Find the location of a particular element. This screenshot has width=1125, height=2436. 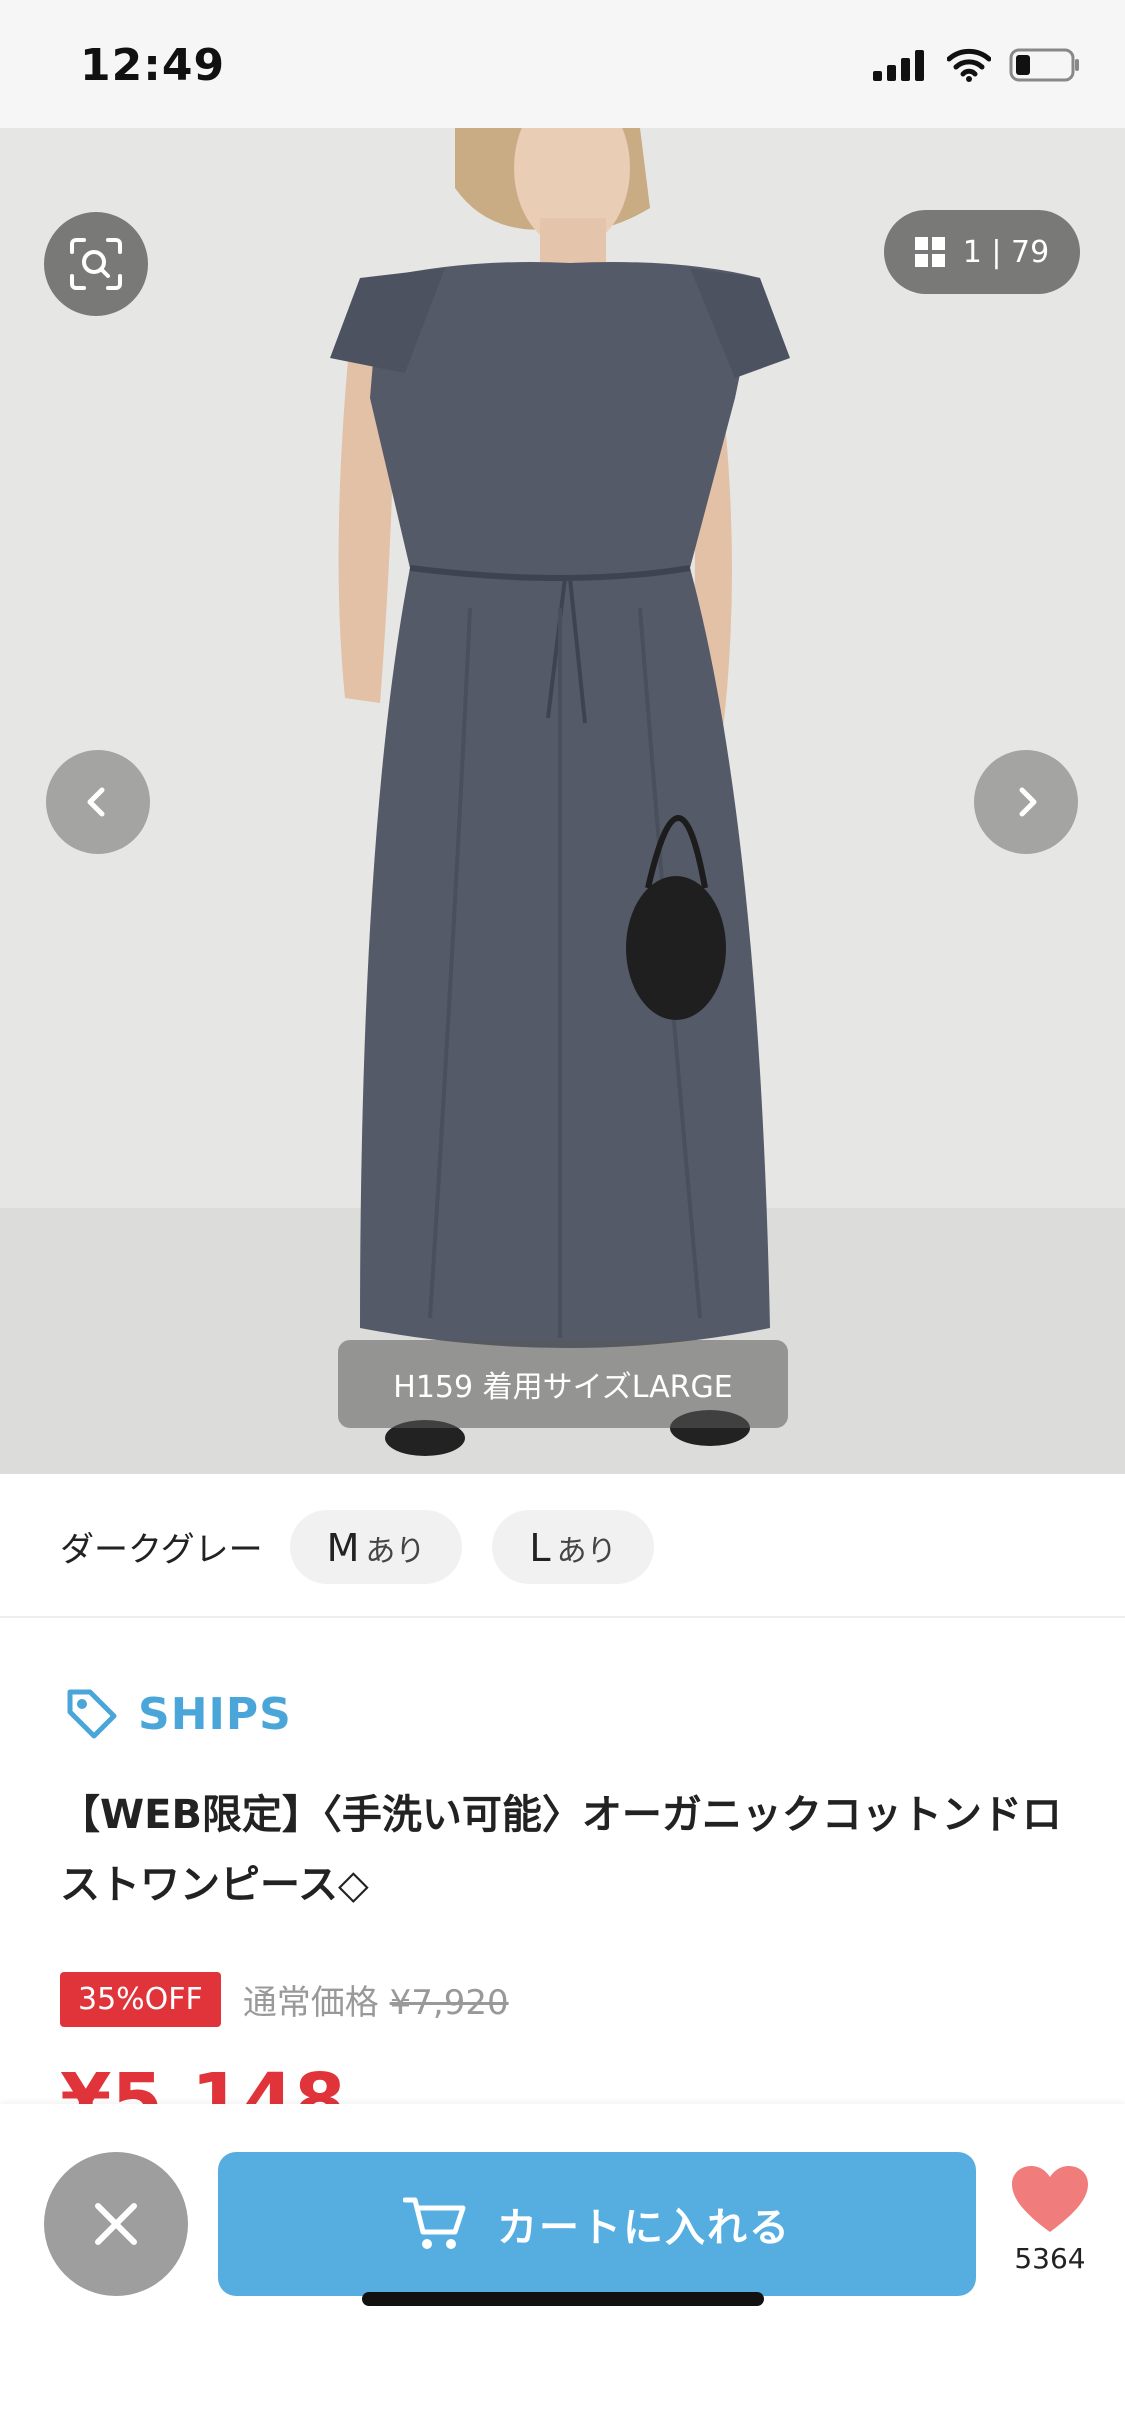

like-count: 5364 is located at coordinates (1050, 2258).